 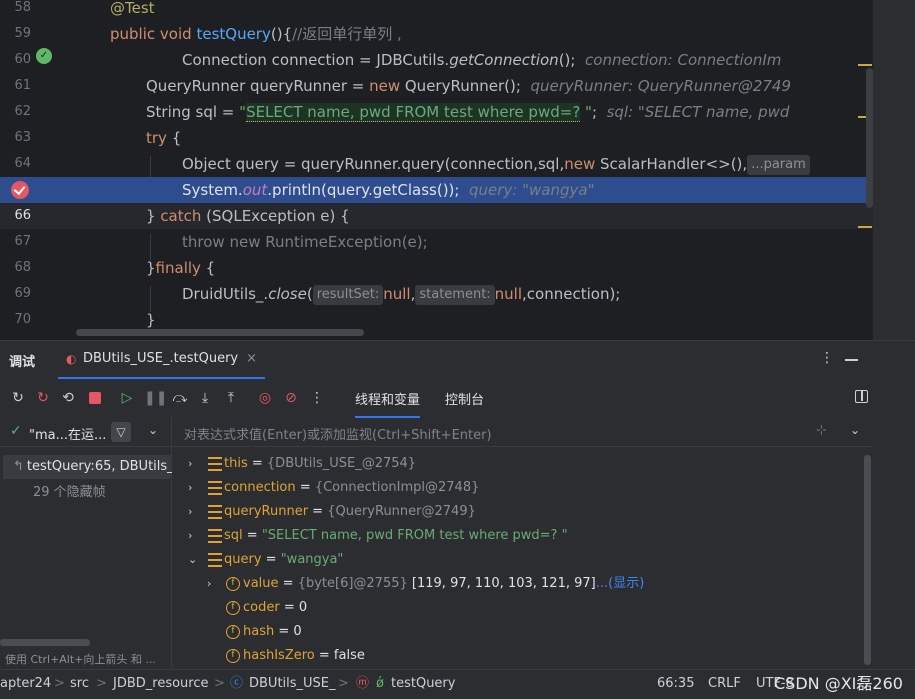 What do you see at coordinates (155, 398) in the screenshot?
I see `pause-icon: ❚❚` at bounding box center [155, 398].